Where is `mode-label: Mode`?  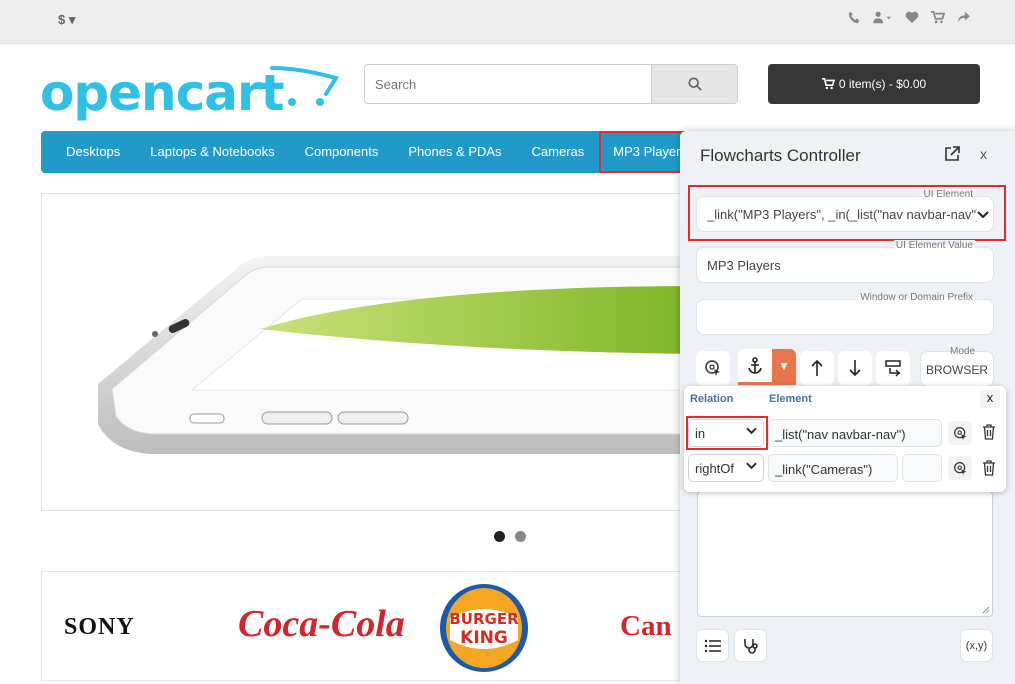 mode-label: Mode is located at coordinates (962, 351).